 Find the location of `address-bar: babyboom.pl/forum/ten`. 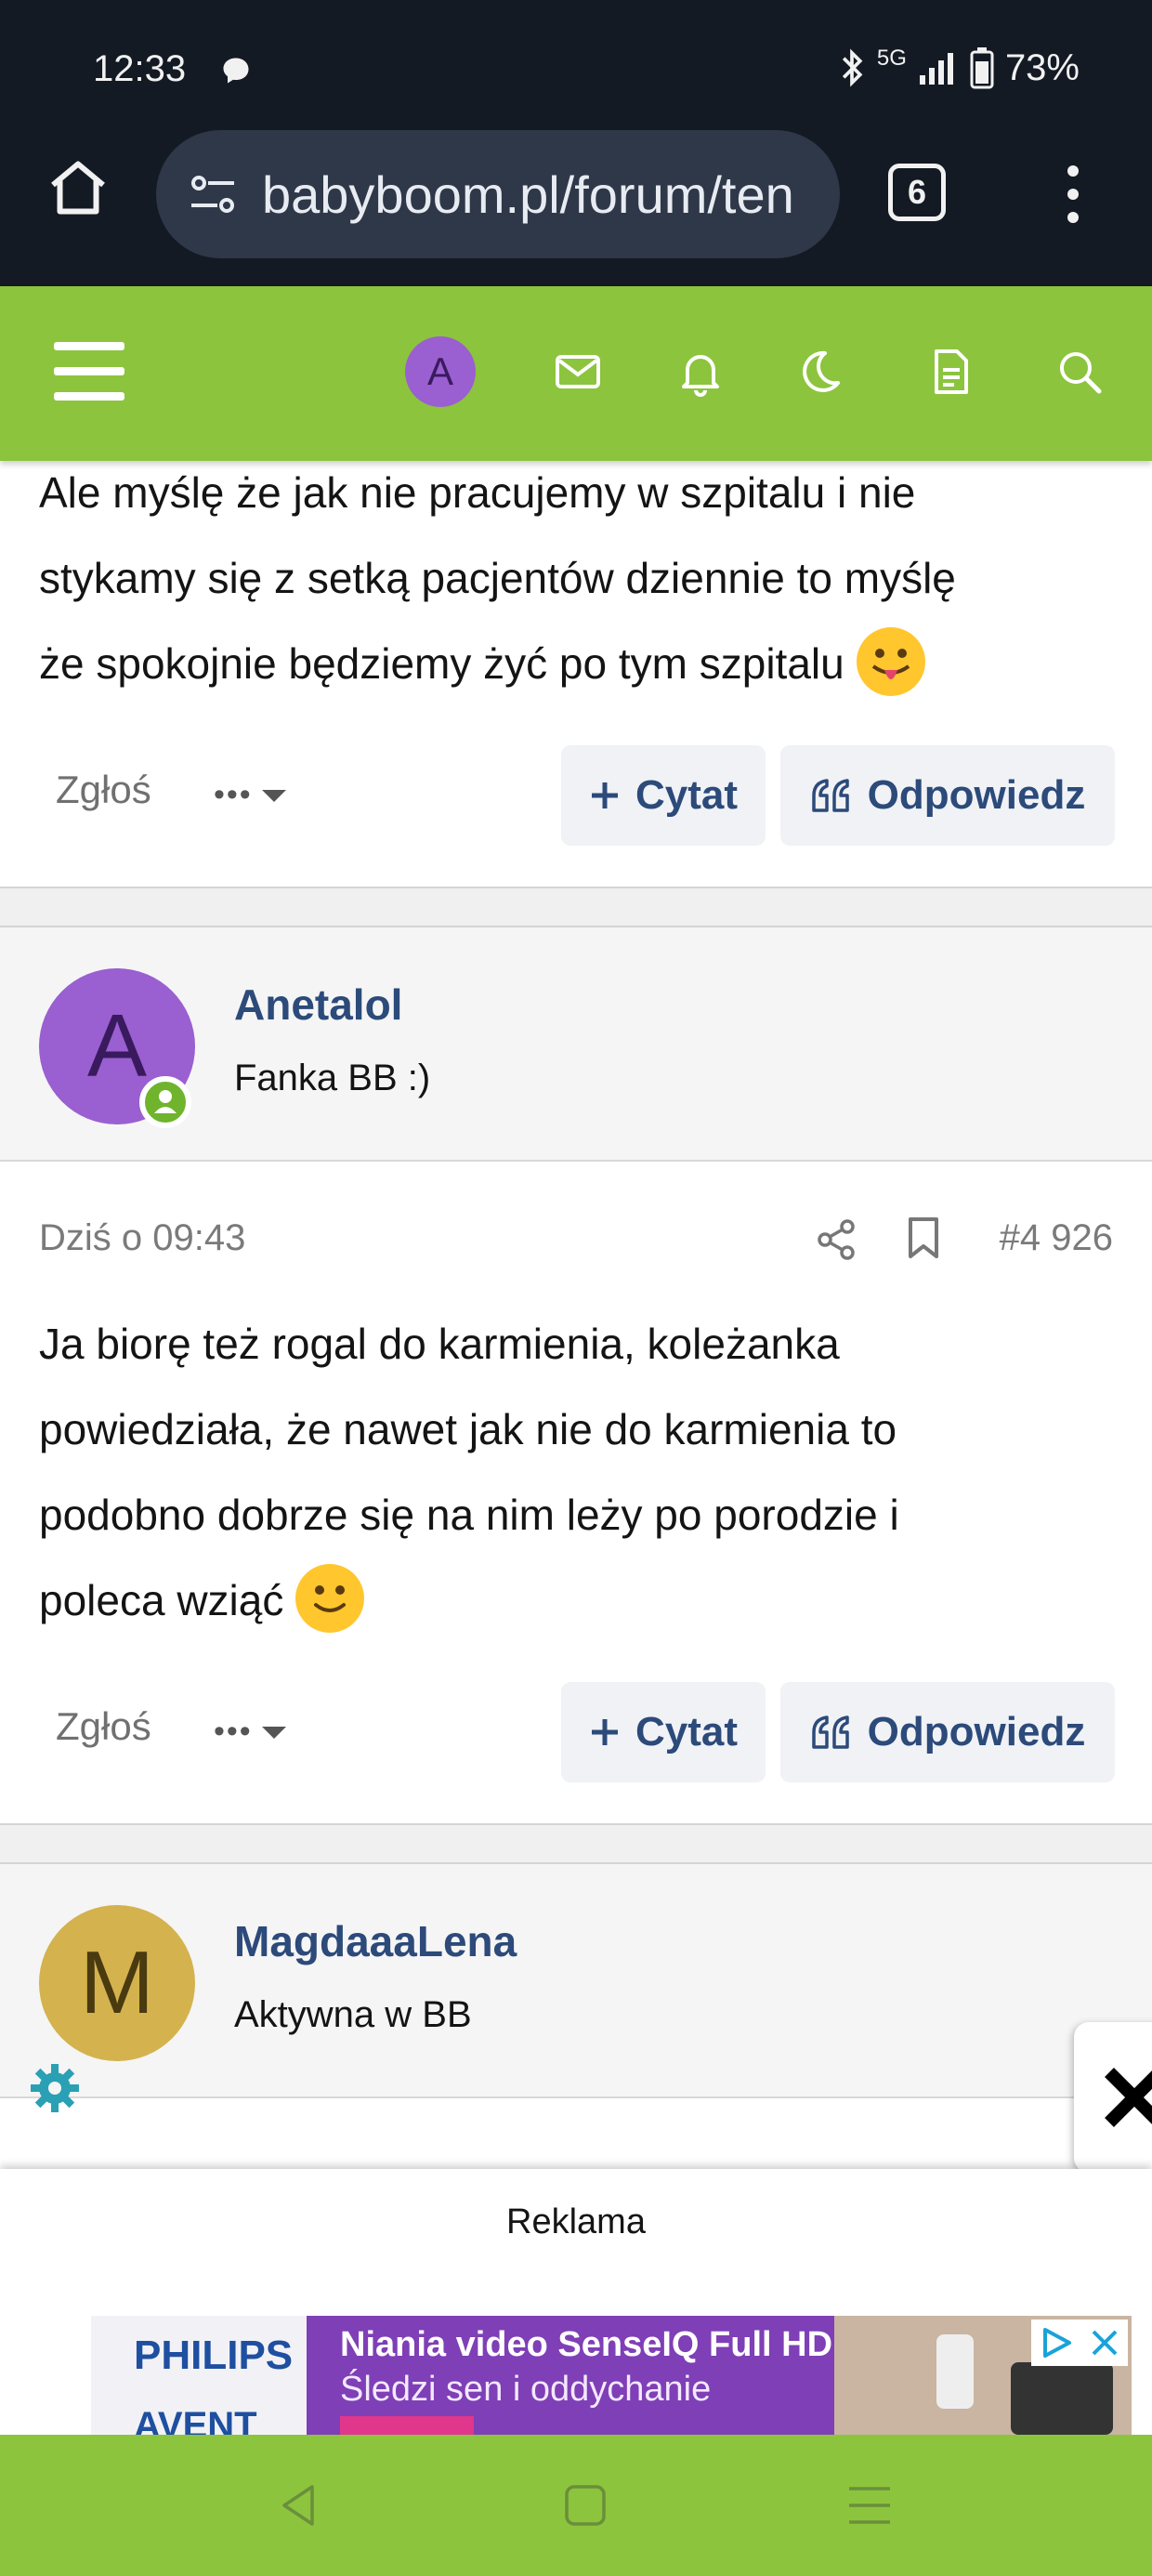

address-bar: babyboom.pl/forum/ten is located at coordinates (498, 194).